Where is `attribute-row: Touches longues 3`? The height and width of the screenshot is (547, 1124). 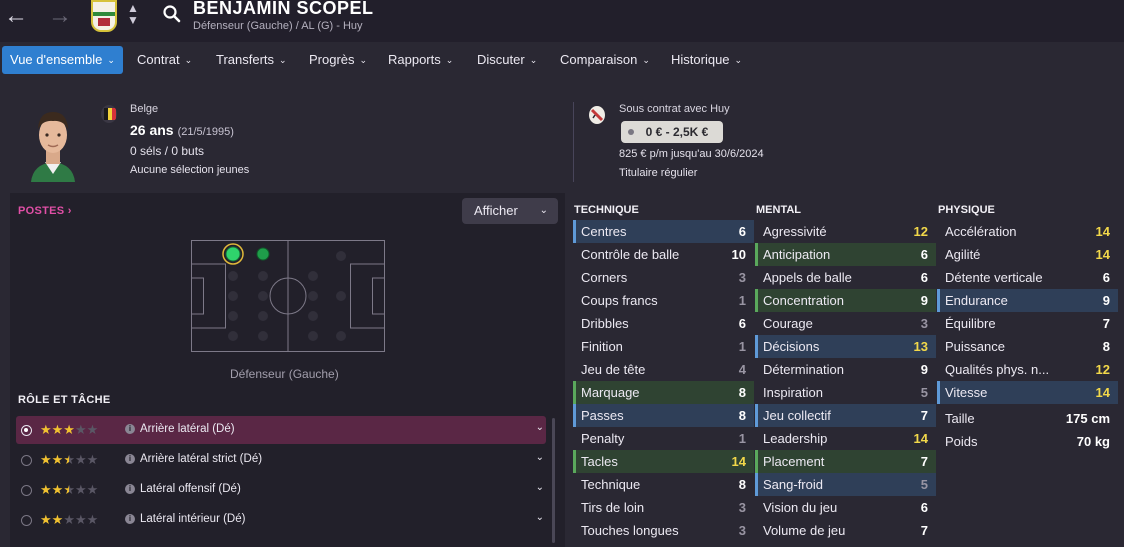
attribute-row: Touches longues 3 is located at coordinates (663, 530).